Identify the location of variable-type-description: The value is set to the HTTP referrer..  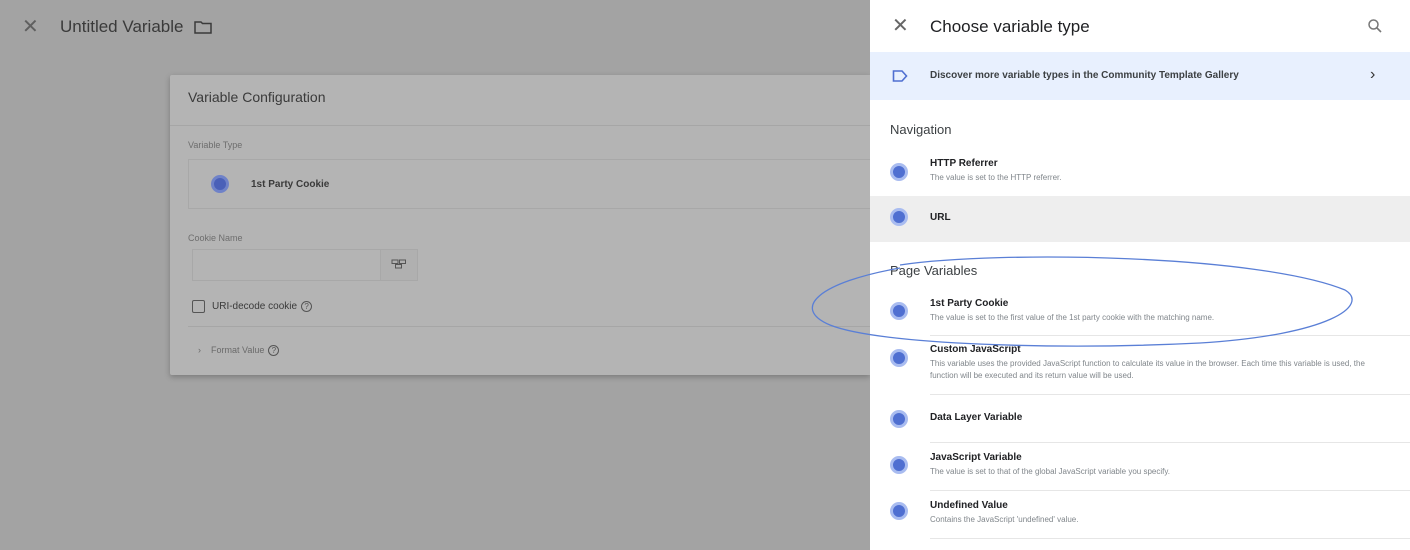
(996, 177).